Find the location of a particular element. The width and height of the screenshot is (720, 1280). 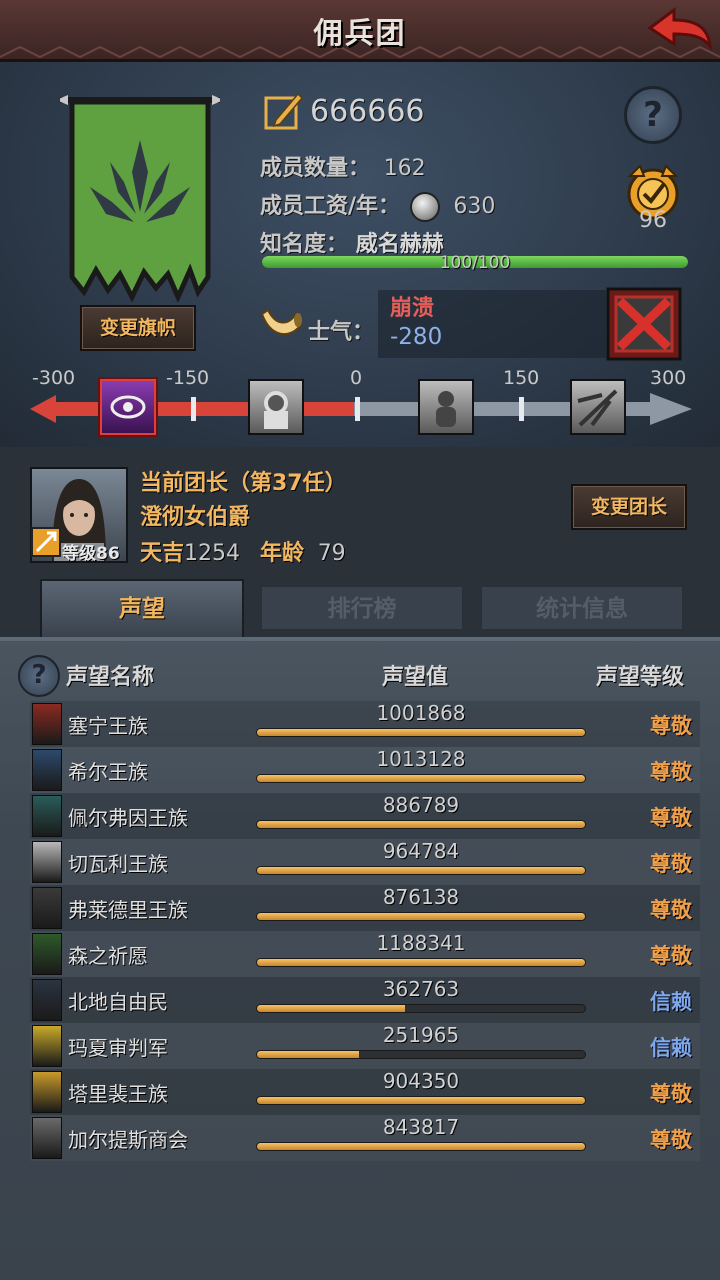

morale-value: -280 is located at coordinates (416, 337).